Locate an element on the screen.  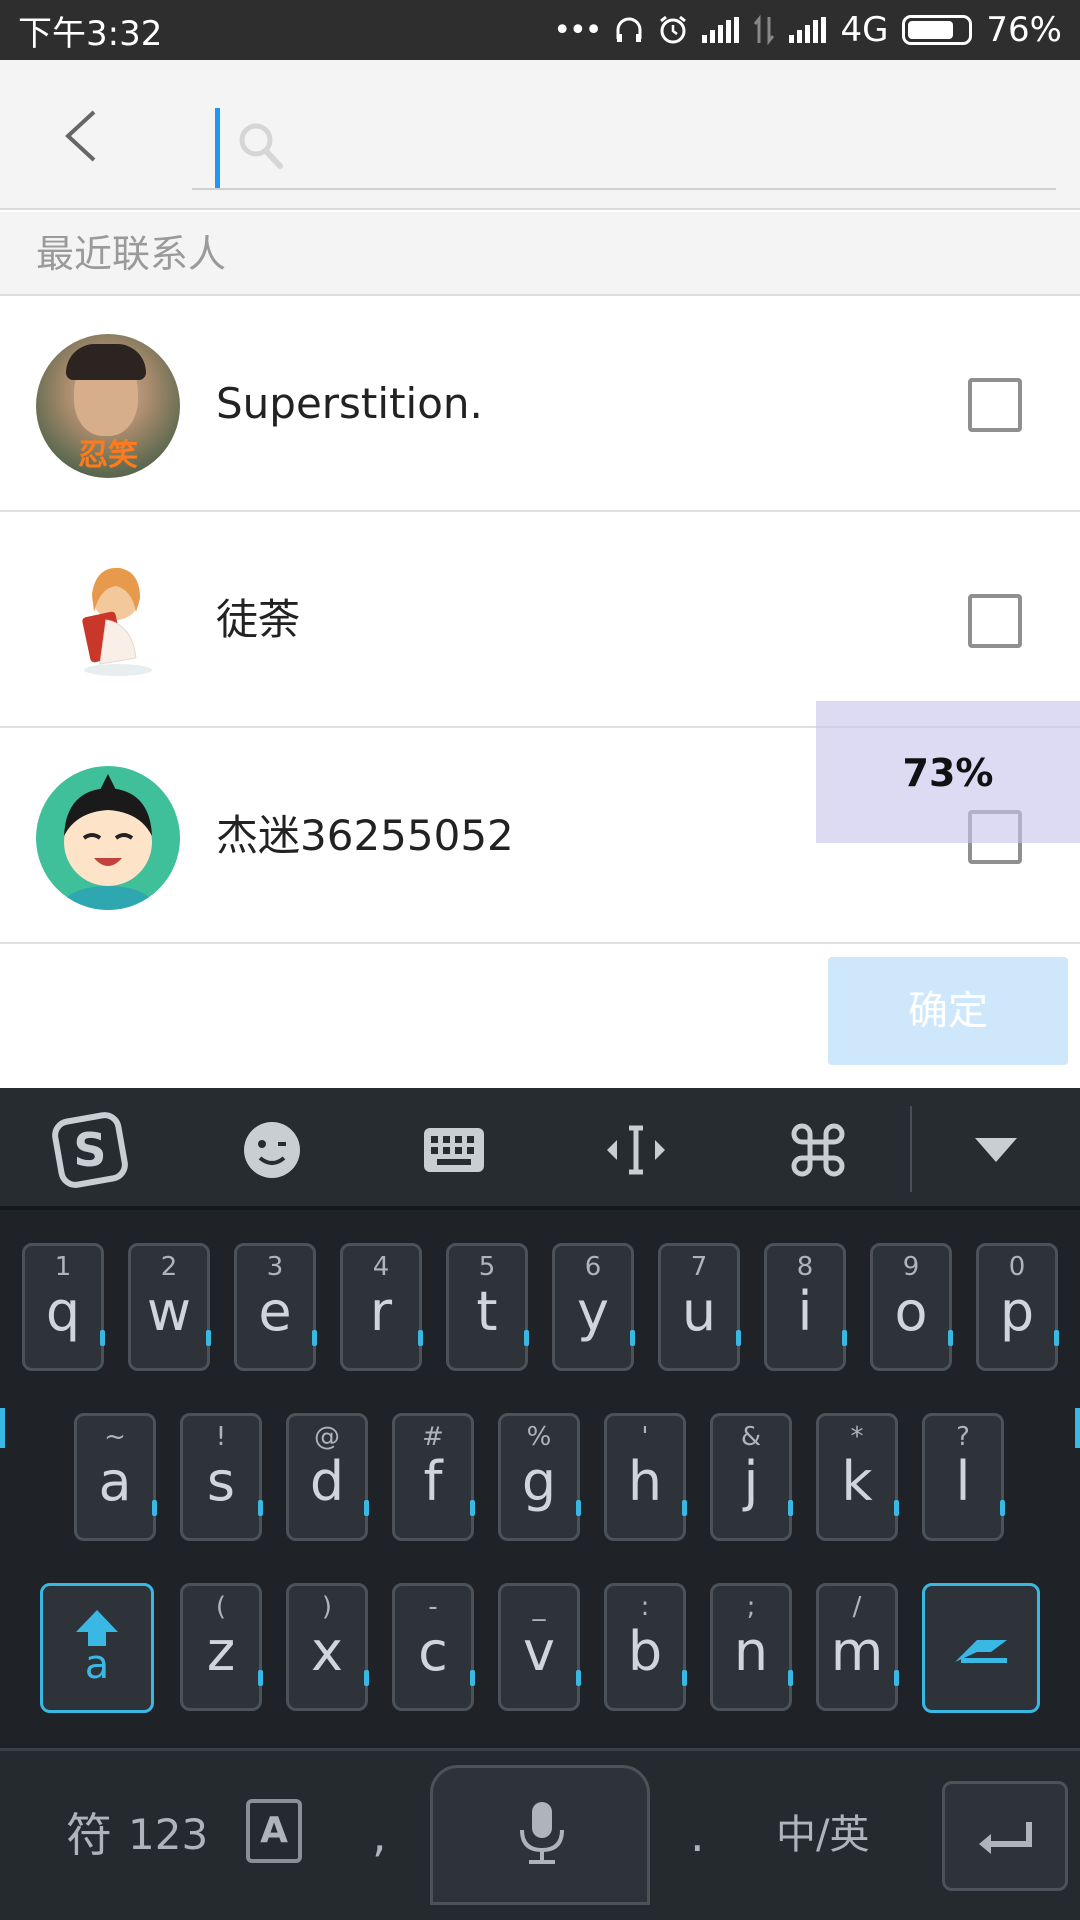
number-key: 123 is located at coordinates (168, 1835).